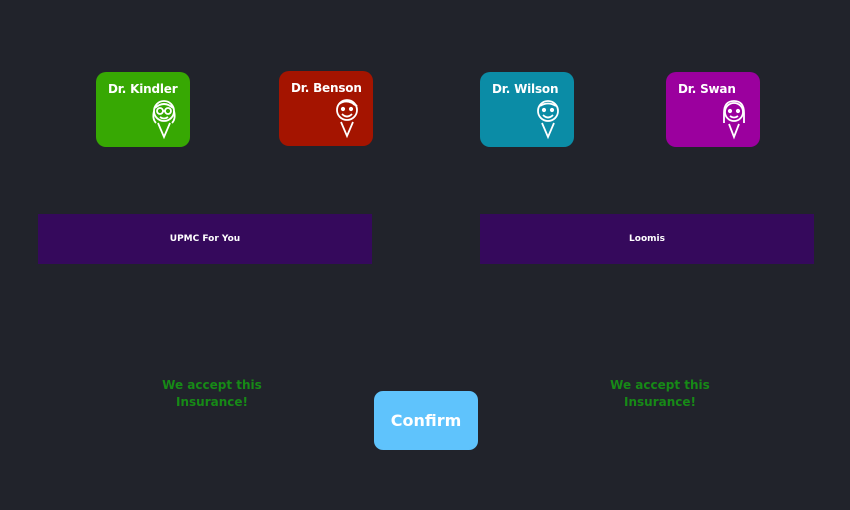 This screenshot has height=510, width=850. Describe the element at coordinates (164, 120) in the screenshot. I see `girl-with-glasses-icon` at that location.